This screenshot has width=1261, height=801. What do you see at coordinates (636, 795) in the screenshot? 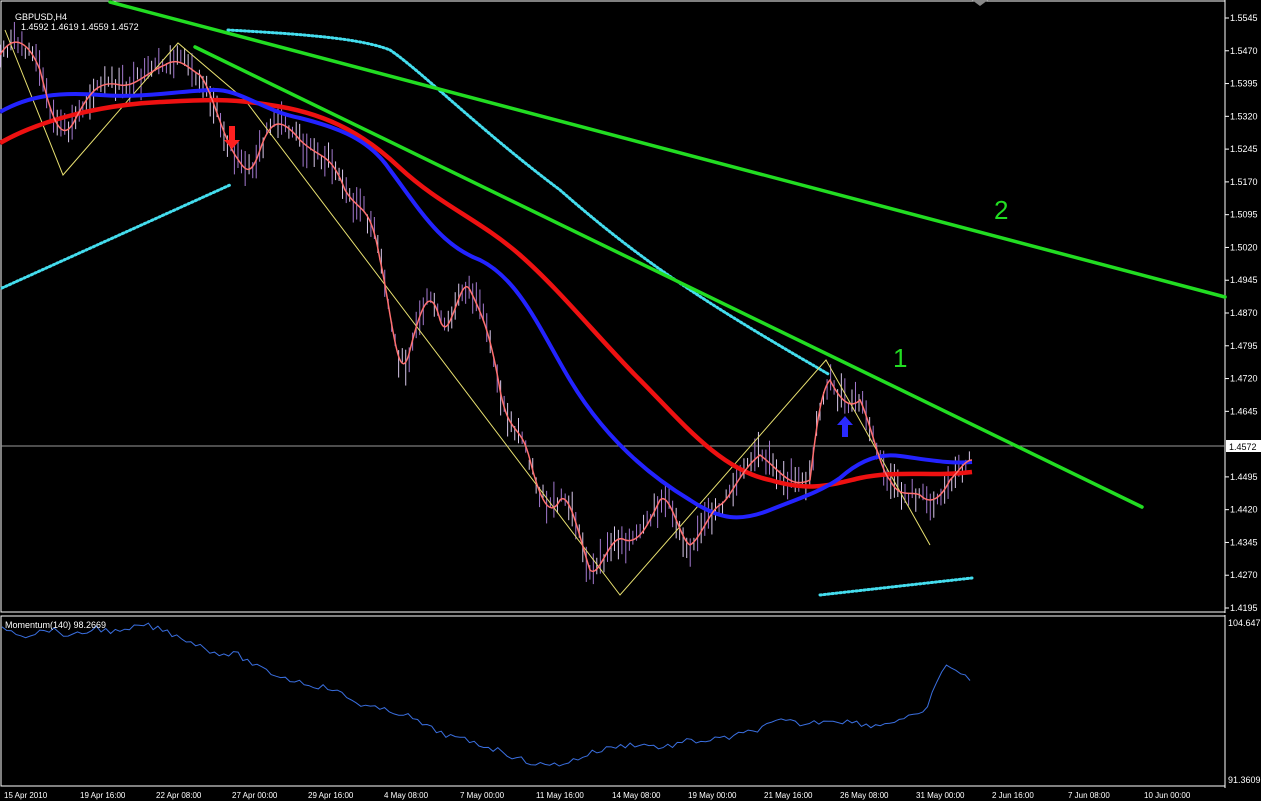
I see `time-tick-label: 14 May 08:00` at bounding box center [636, 795].